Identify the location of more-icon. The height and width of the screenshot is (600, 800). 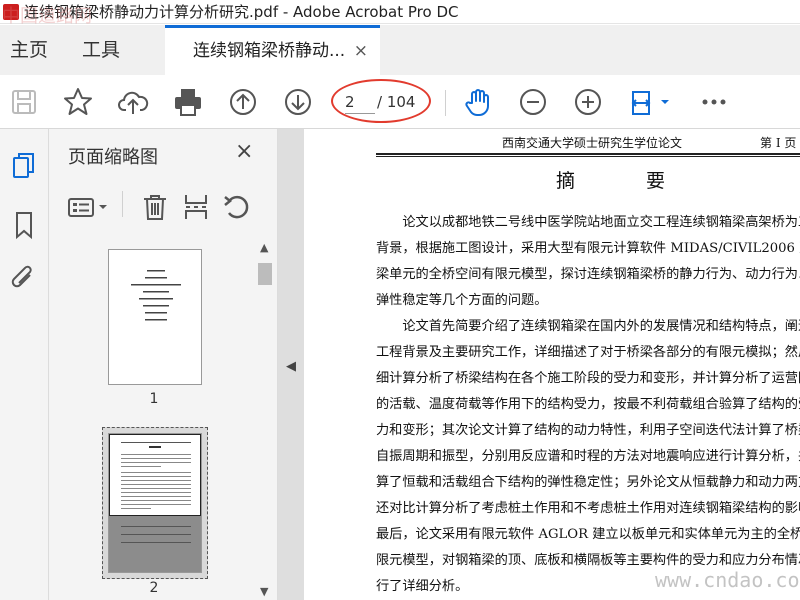
(714, 102).